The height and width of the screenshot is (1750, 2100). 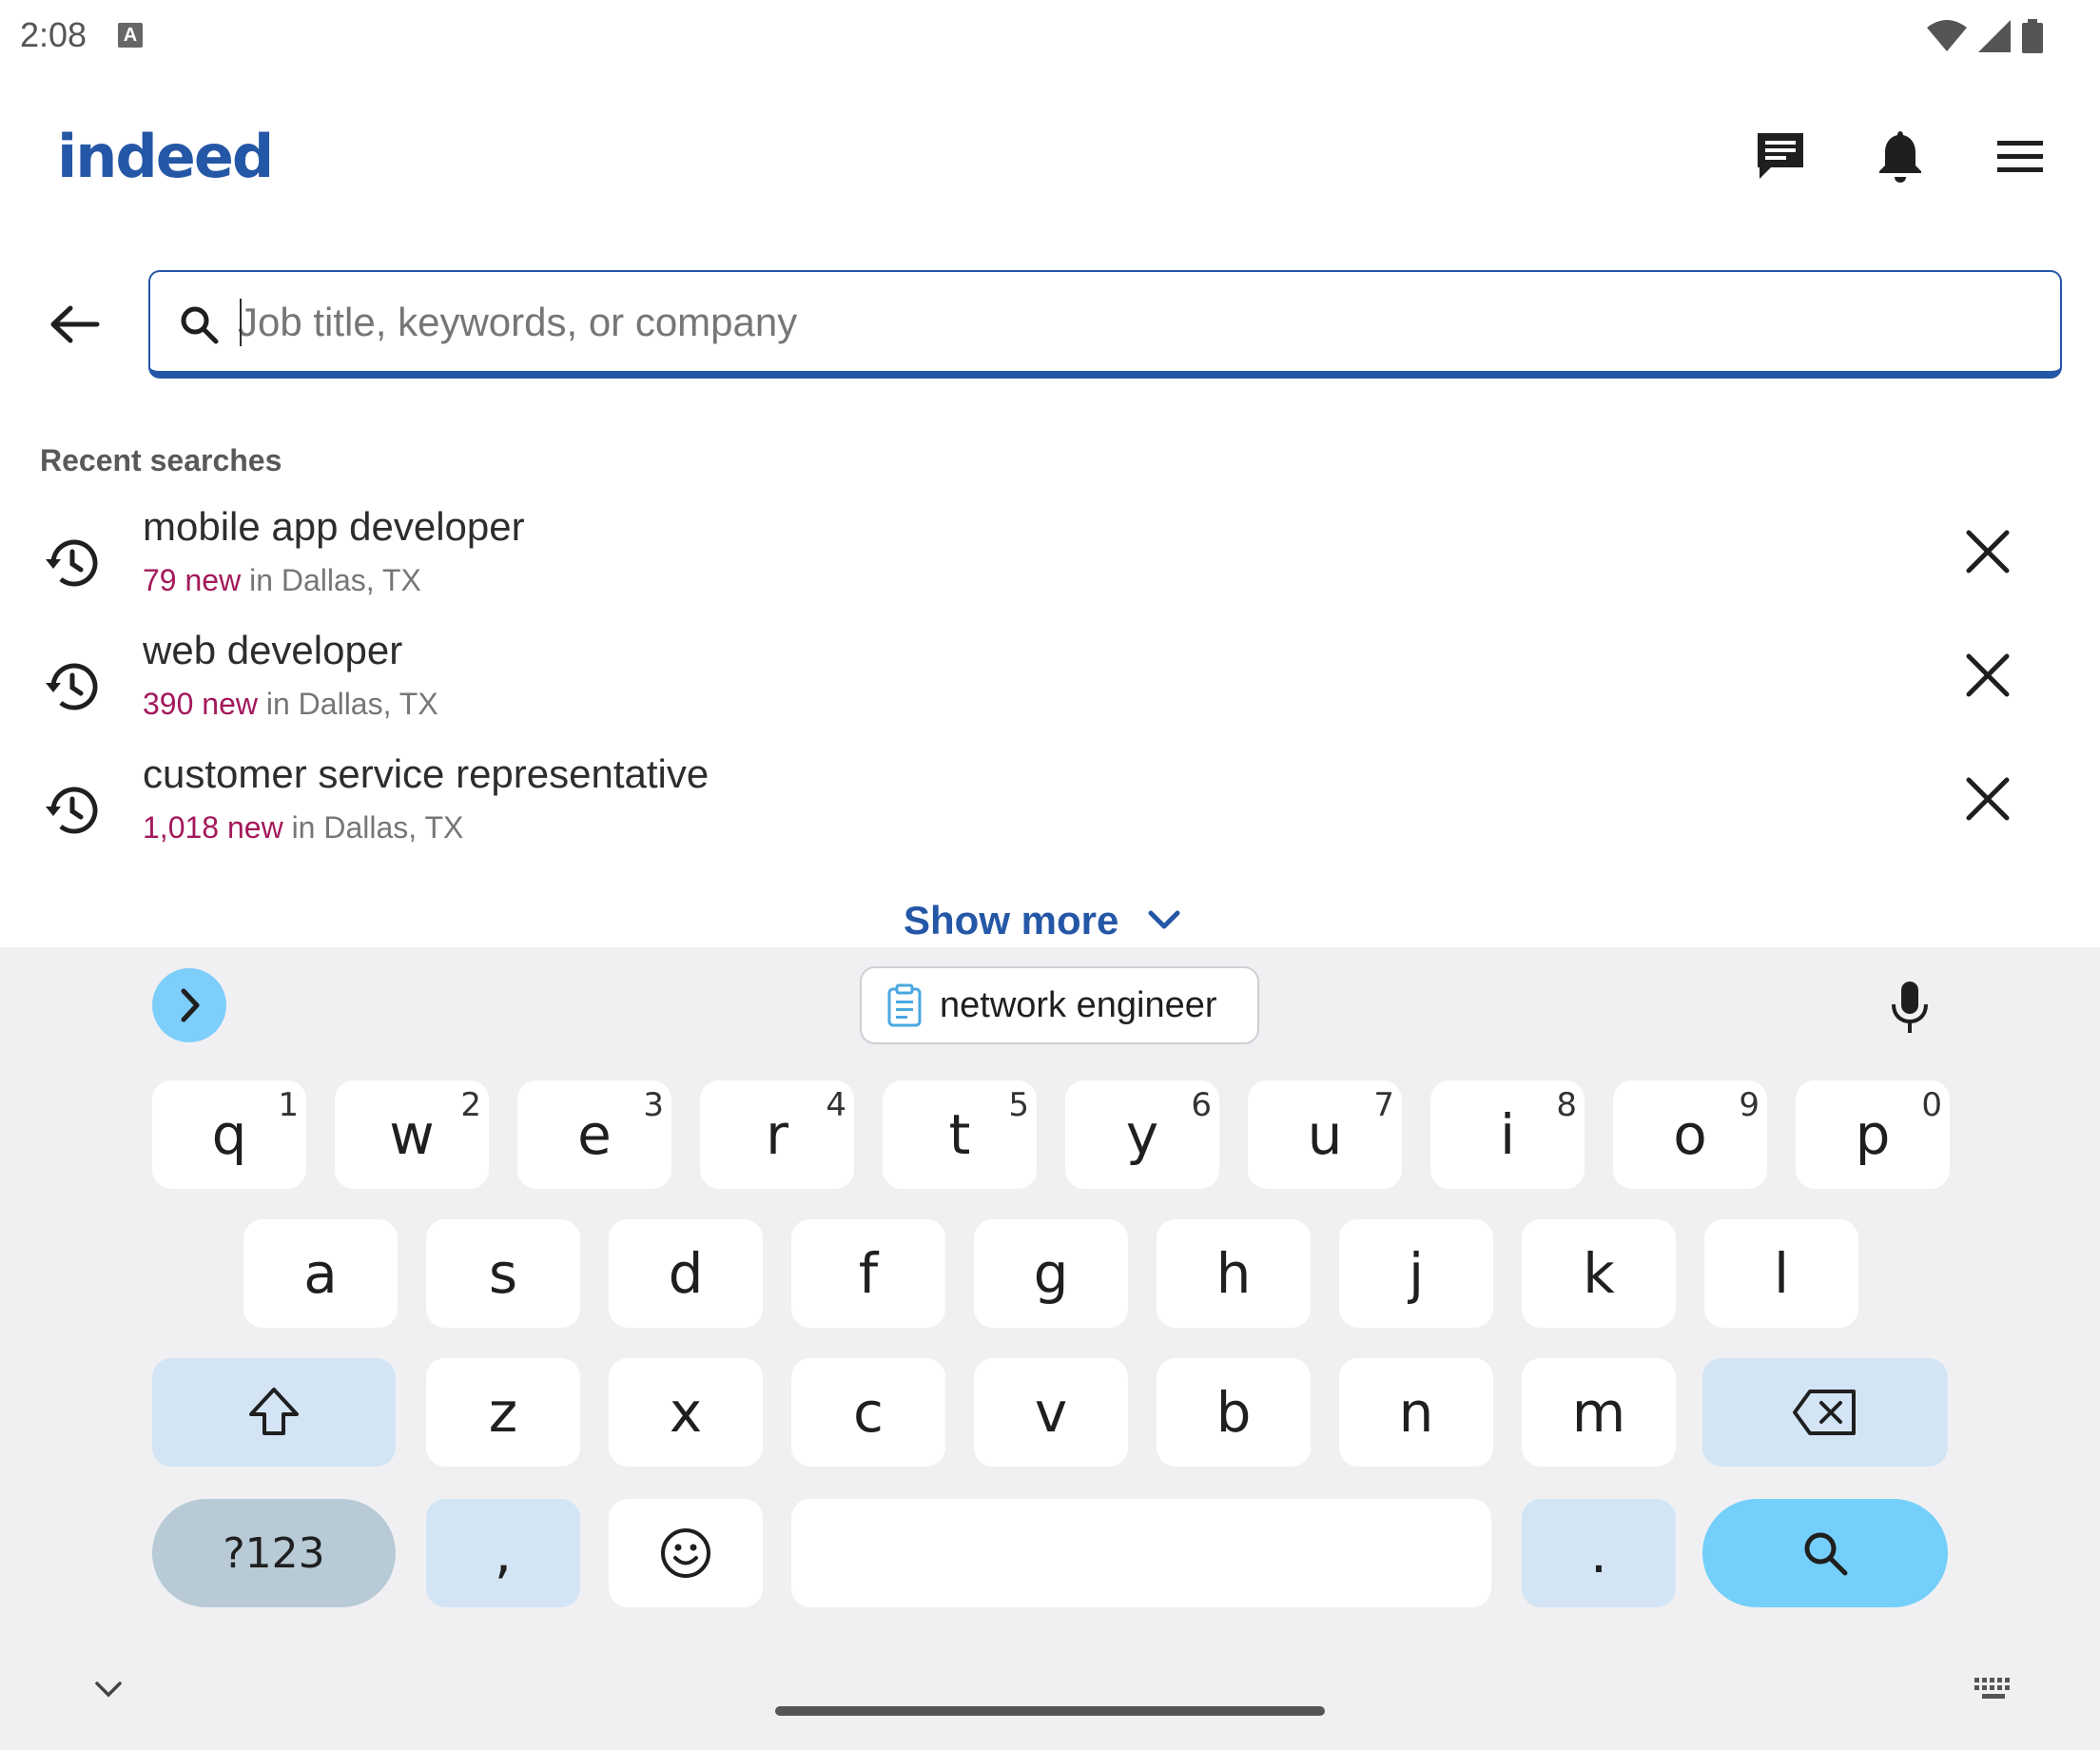 What do you see at coordinates (1325, 1134) in the screenshot?
I see `key-u: u7` at bounding box center [1325, 1134].